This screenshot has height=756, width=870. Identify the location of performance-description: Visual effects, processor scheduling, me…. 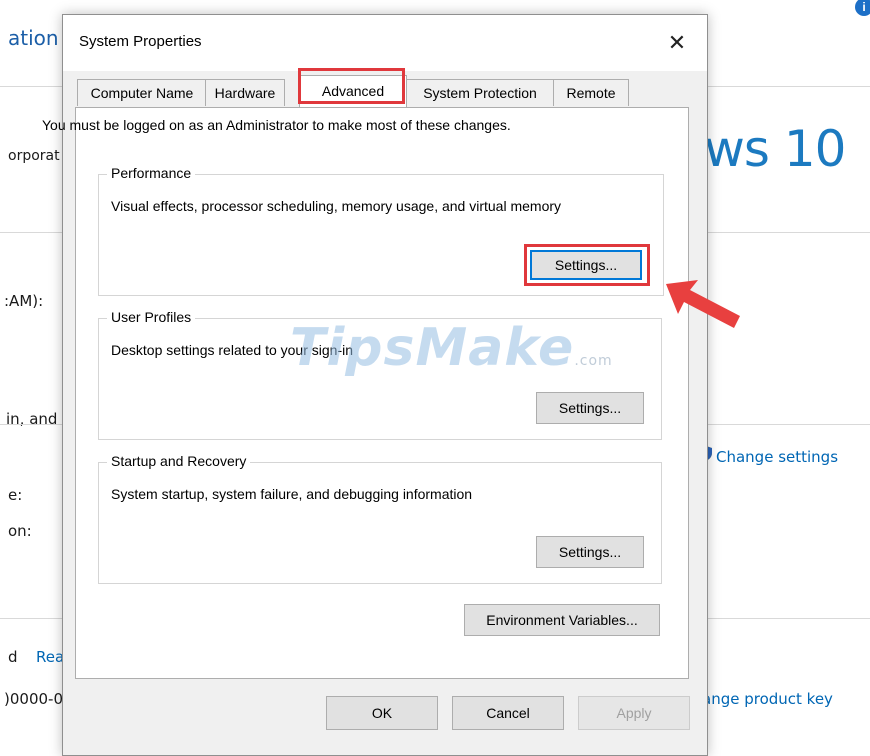
(336, 206).